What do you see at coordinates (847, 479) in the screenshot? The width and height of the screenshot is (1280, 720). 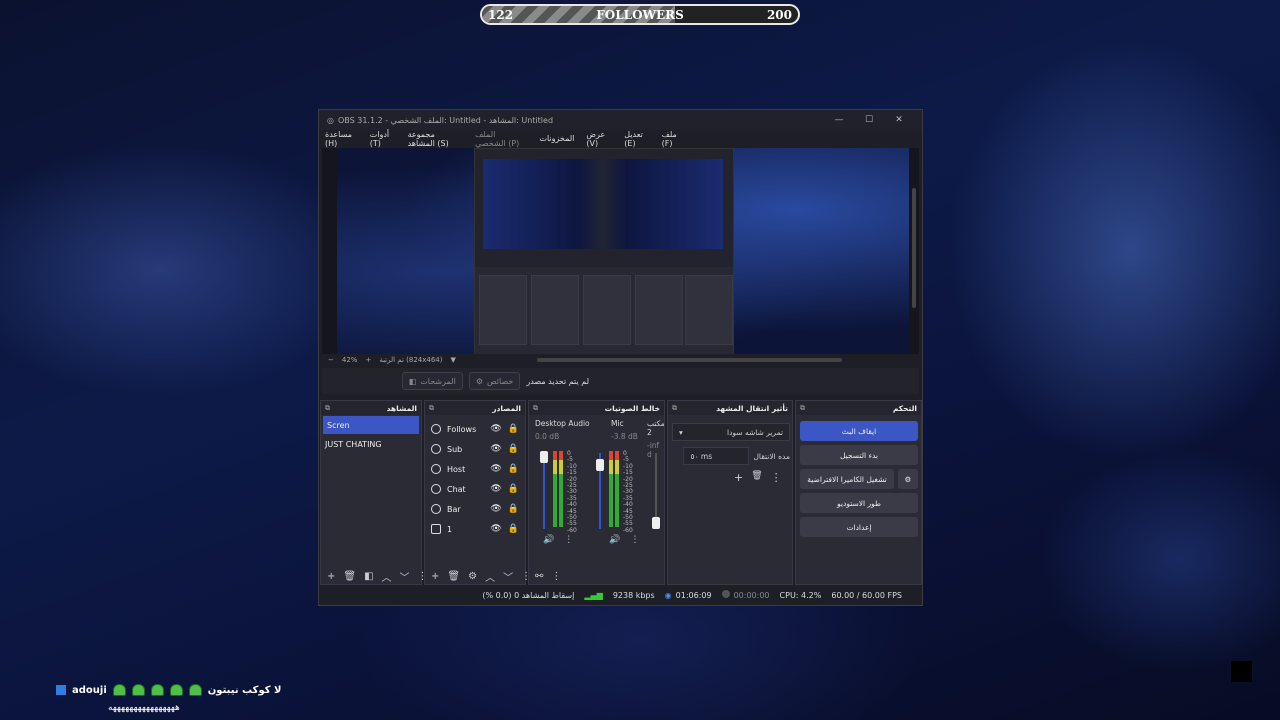 I see `virtual-camera-button: تشغيل الكاميرا الافتراضية` at bounding box center [847, 479].